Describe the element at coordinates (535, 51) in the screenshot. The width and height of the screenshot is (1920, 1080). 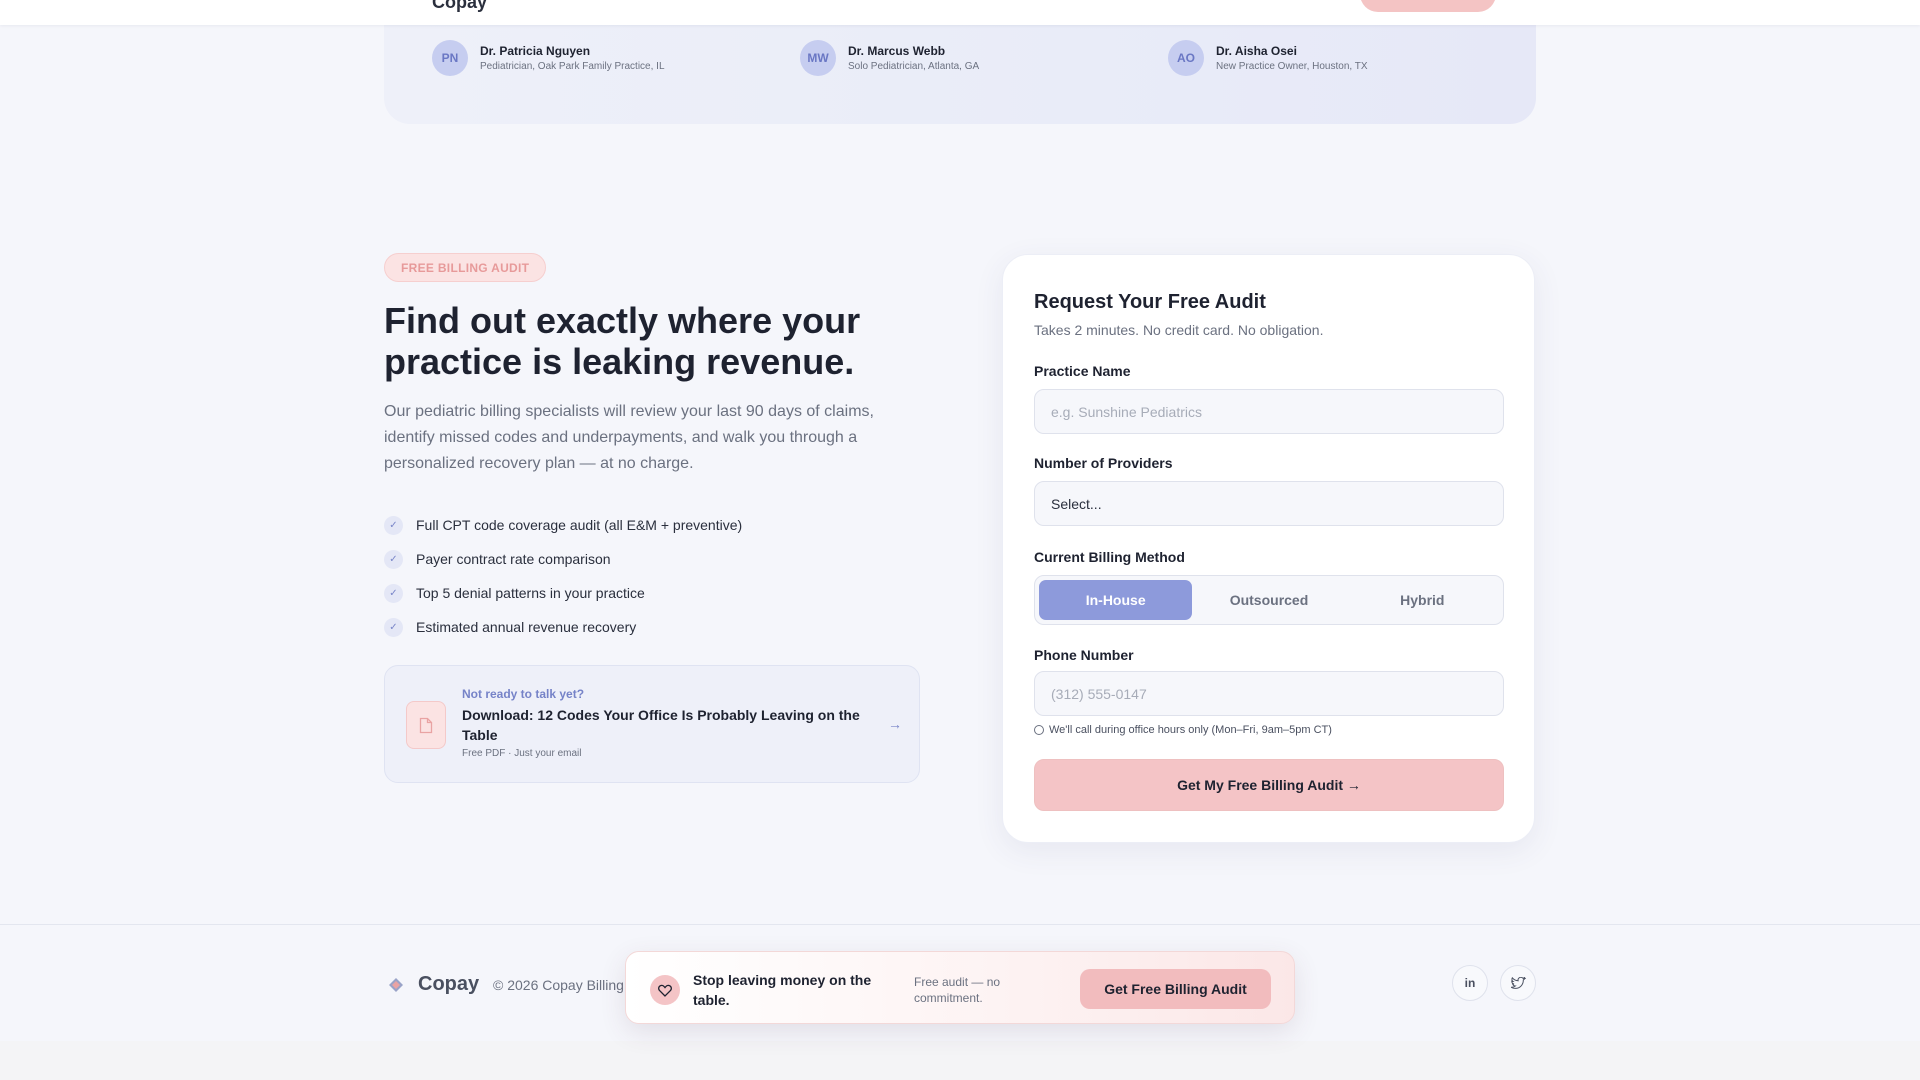
I see `author-name: Dr. Patricia Nguyen` at that location.